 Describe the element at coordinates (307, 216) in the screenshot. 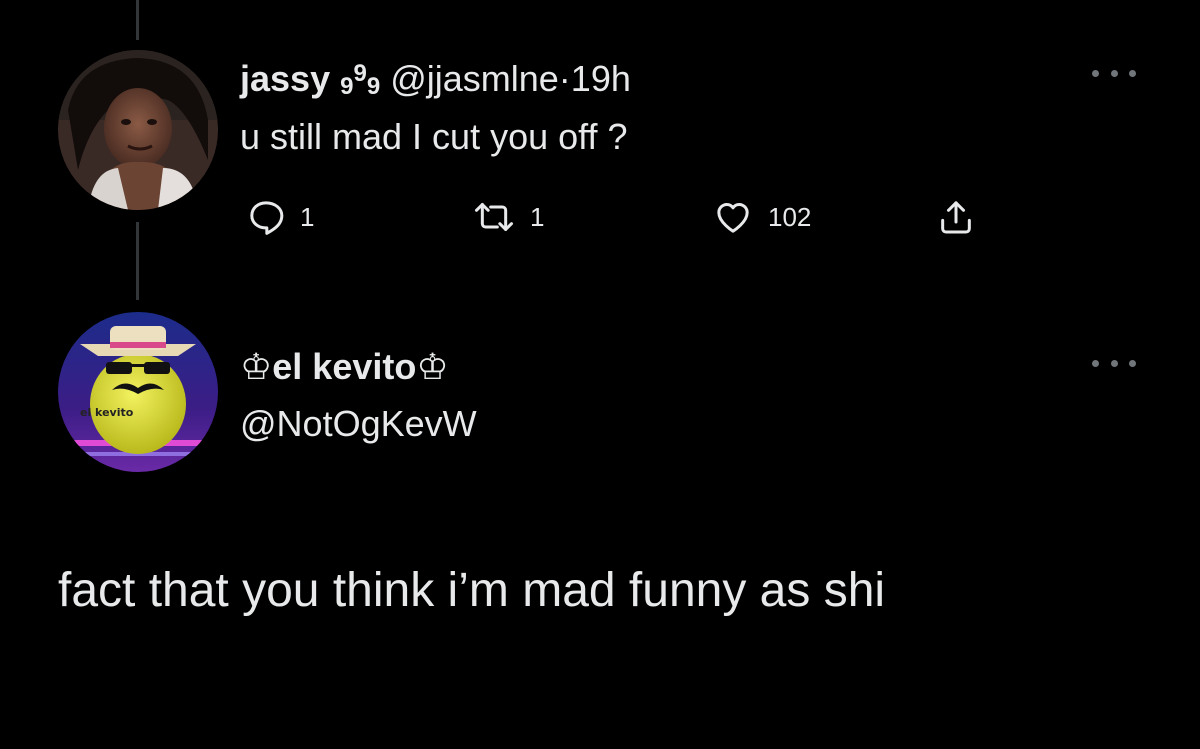

I see `reply-count: 1` at that location.